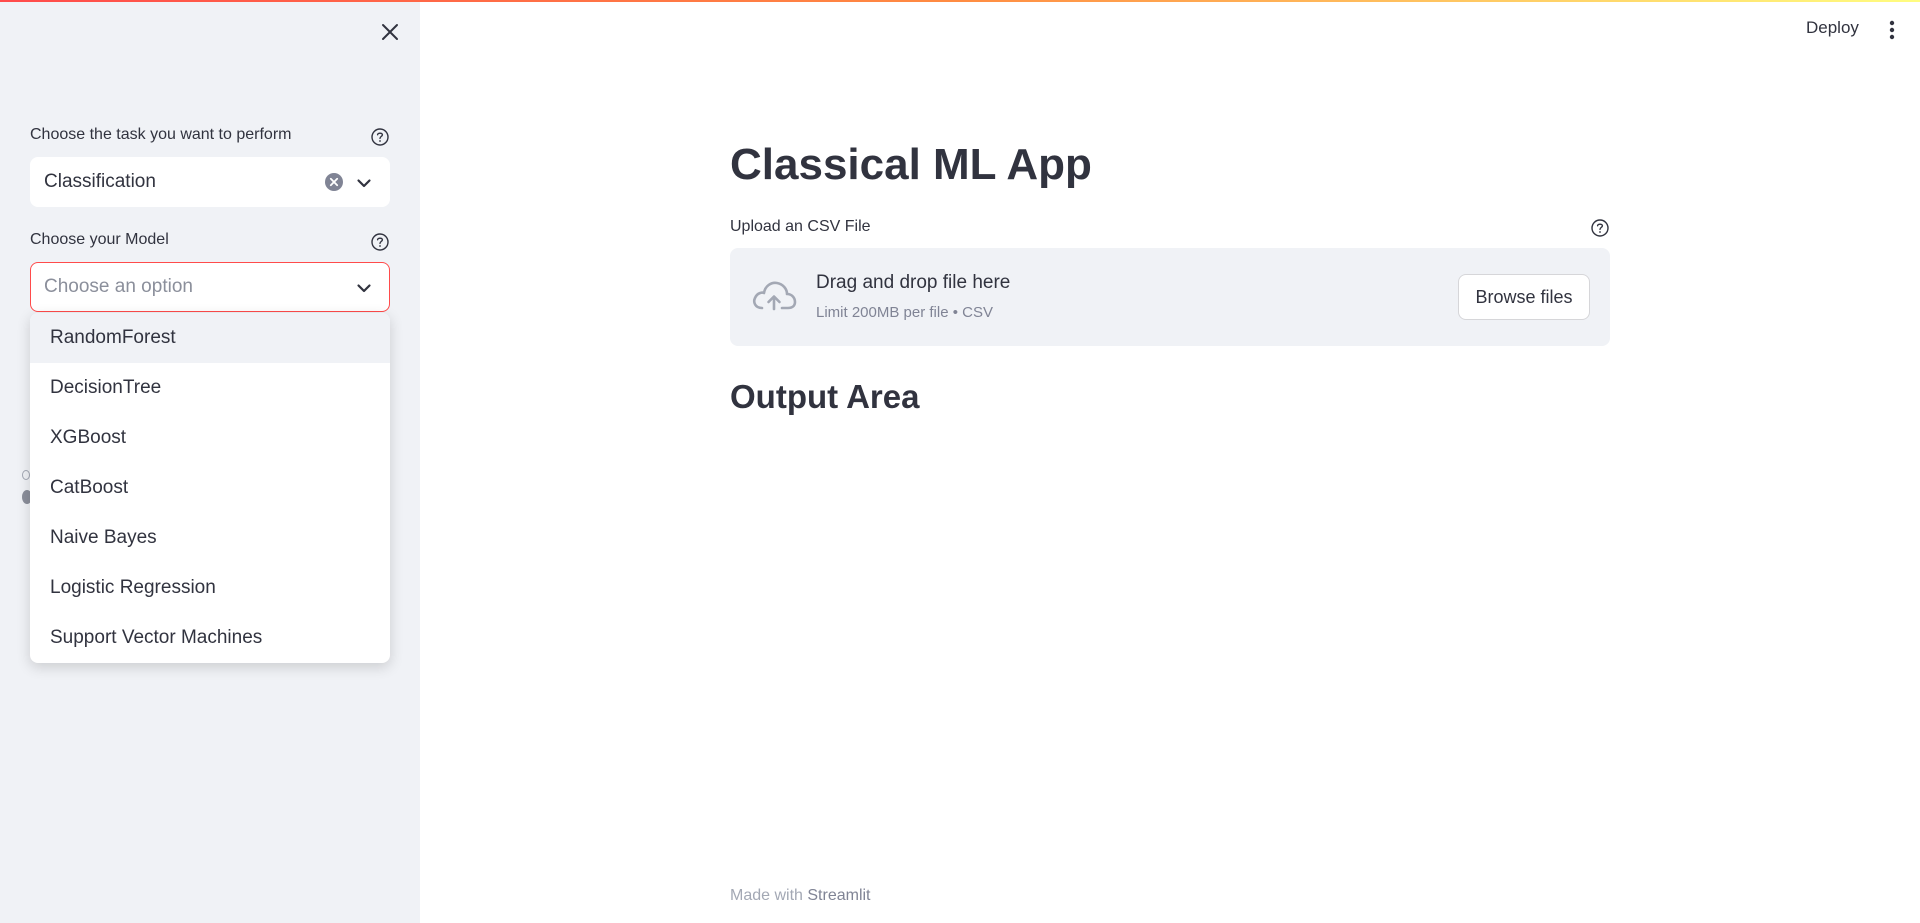  Describe the element at coordinates (118, 286) in the screenshot. I see `model-select-placeholder: Choose an option` at that location.